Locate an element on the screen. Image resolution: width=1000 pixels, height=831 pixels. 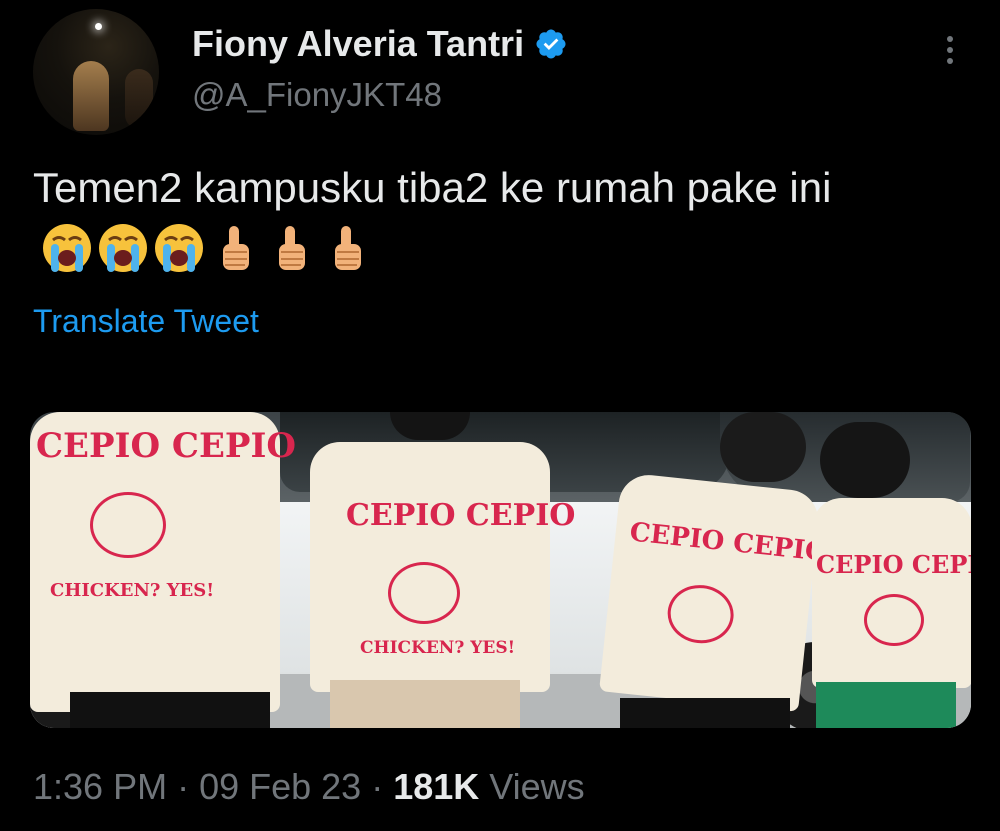
avatar is located at coordinates (96, 72).